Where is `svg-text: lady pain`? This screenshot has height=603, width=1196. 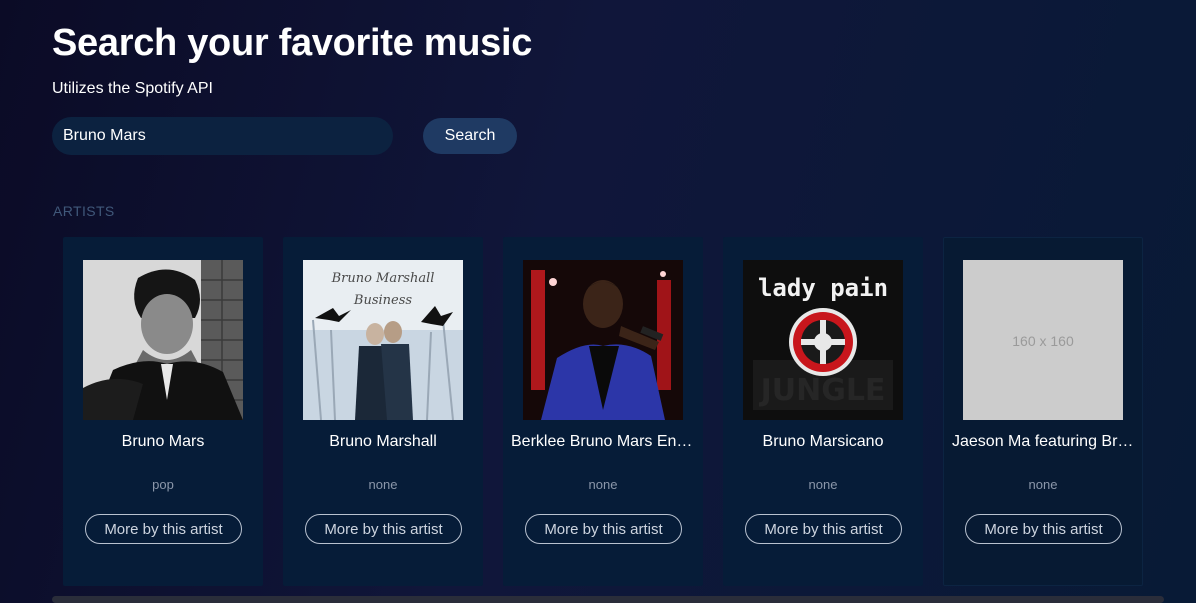 svg-text: lady pain is located at coordinates (823, 288).